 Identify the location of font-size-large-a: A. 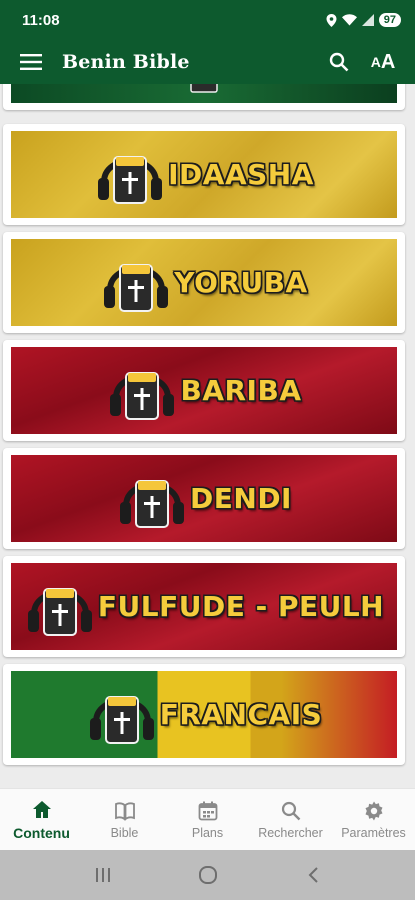
(388, 61).